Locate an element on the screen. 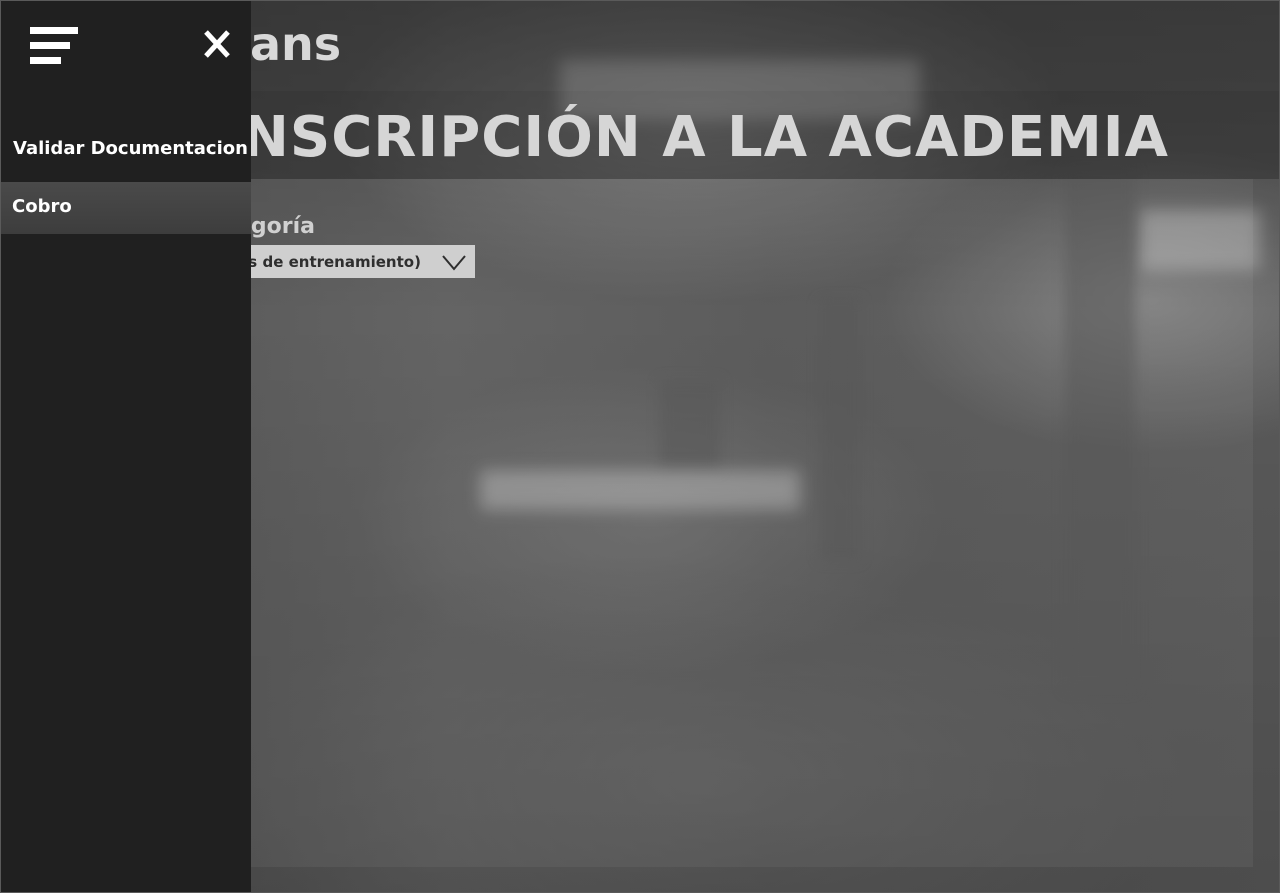 The width and height of the screenshot is (1280, 893). drawer-menu: Validar Documentacion Cobro is located at coordinates (125, 179).